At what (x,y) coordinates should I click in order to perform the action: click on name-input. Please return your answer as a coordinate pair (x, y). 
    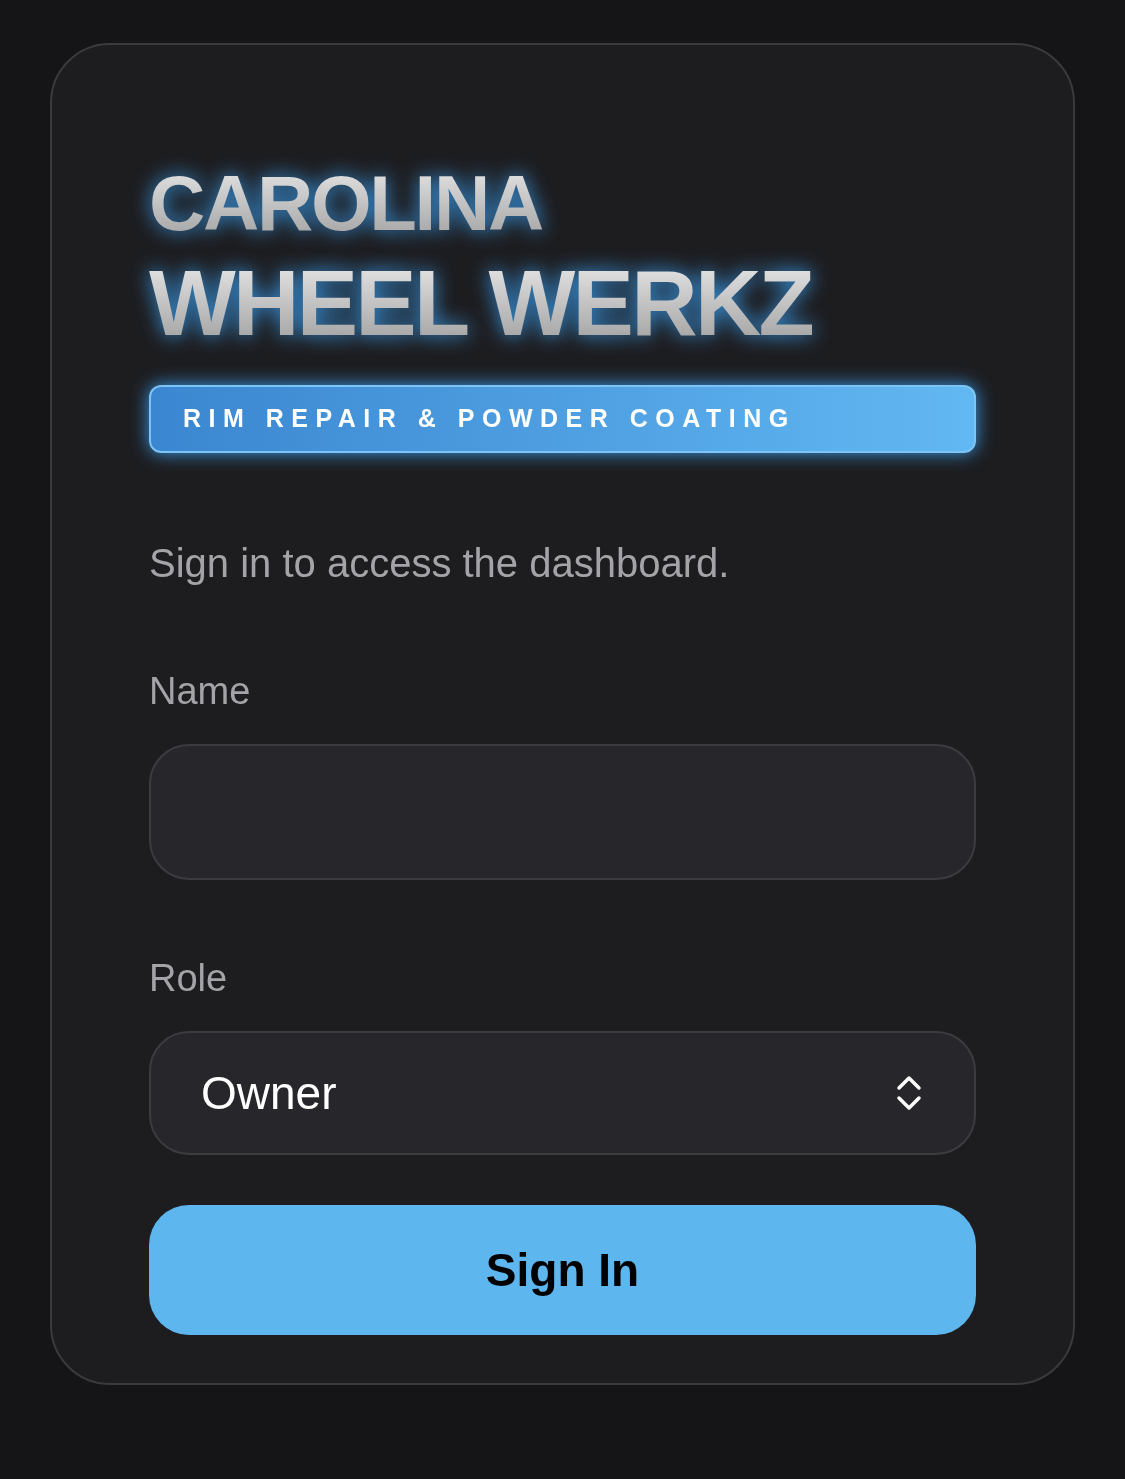
    Looking at the image, I should click on (562, 812).